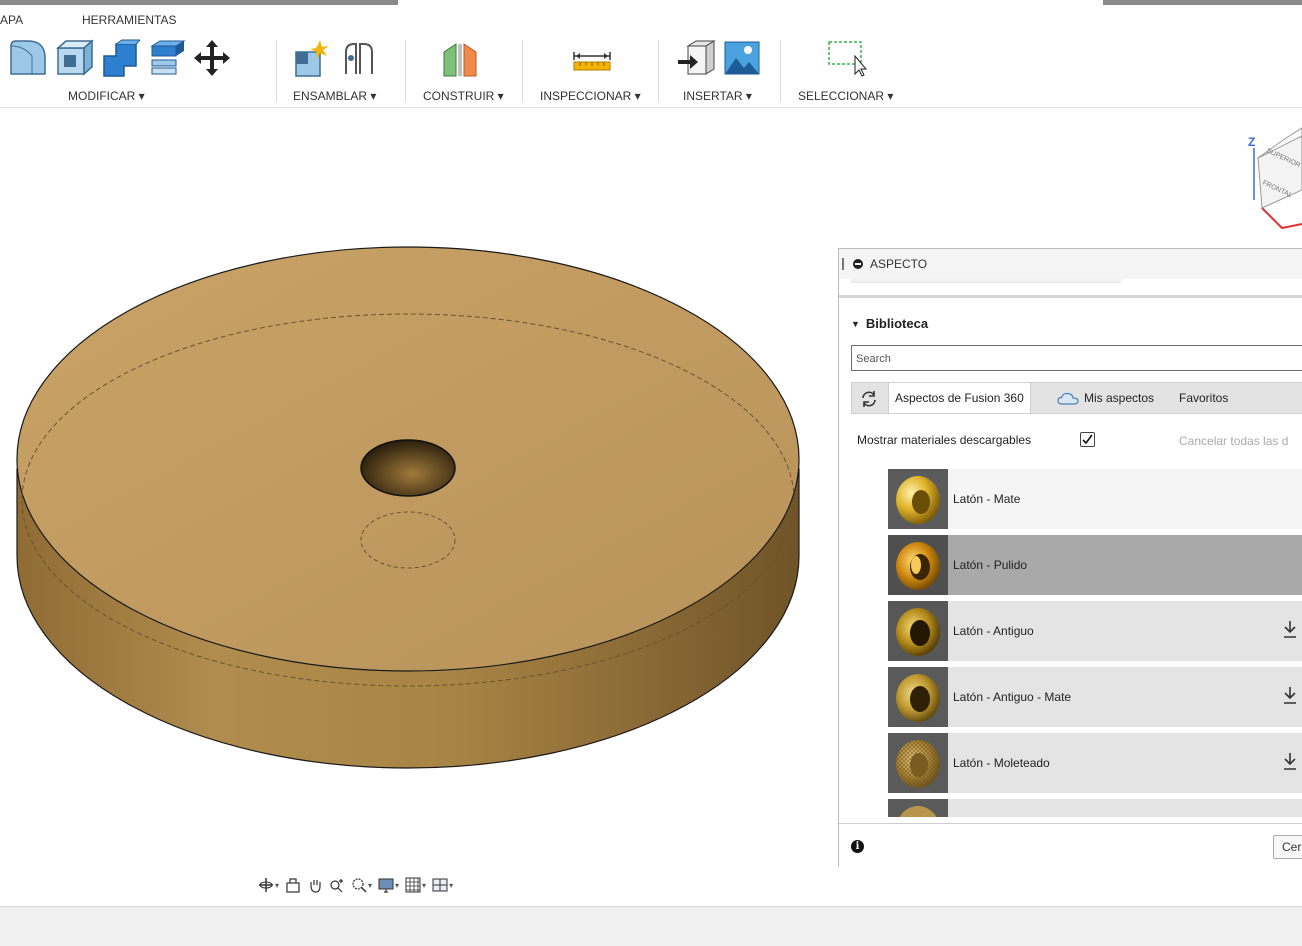  What do you see at coordinates (1095, 499) in the screenshot?
I see `material-item: Latón - Mate` at bounding box center [1095, 499].